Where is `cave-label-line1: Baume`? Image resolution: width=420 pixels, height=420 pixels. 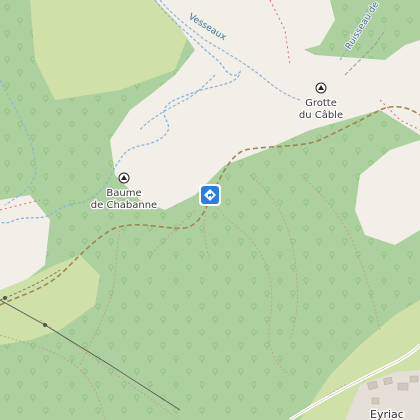 cave-label-line1: Baume is located at coordinates (123, 193).